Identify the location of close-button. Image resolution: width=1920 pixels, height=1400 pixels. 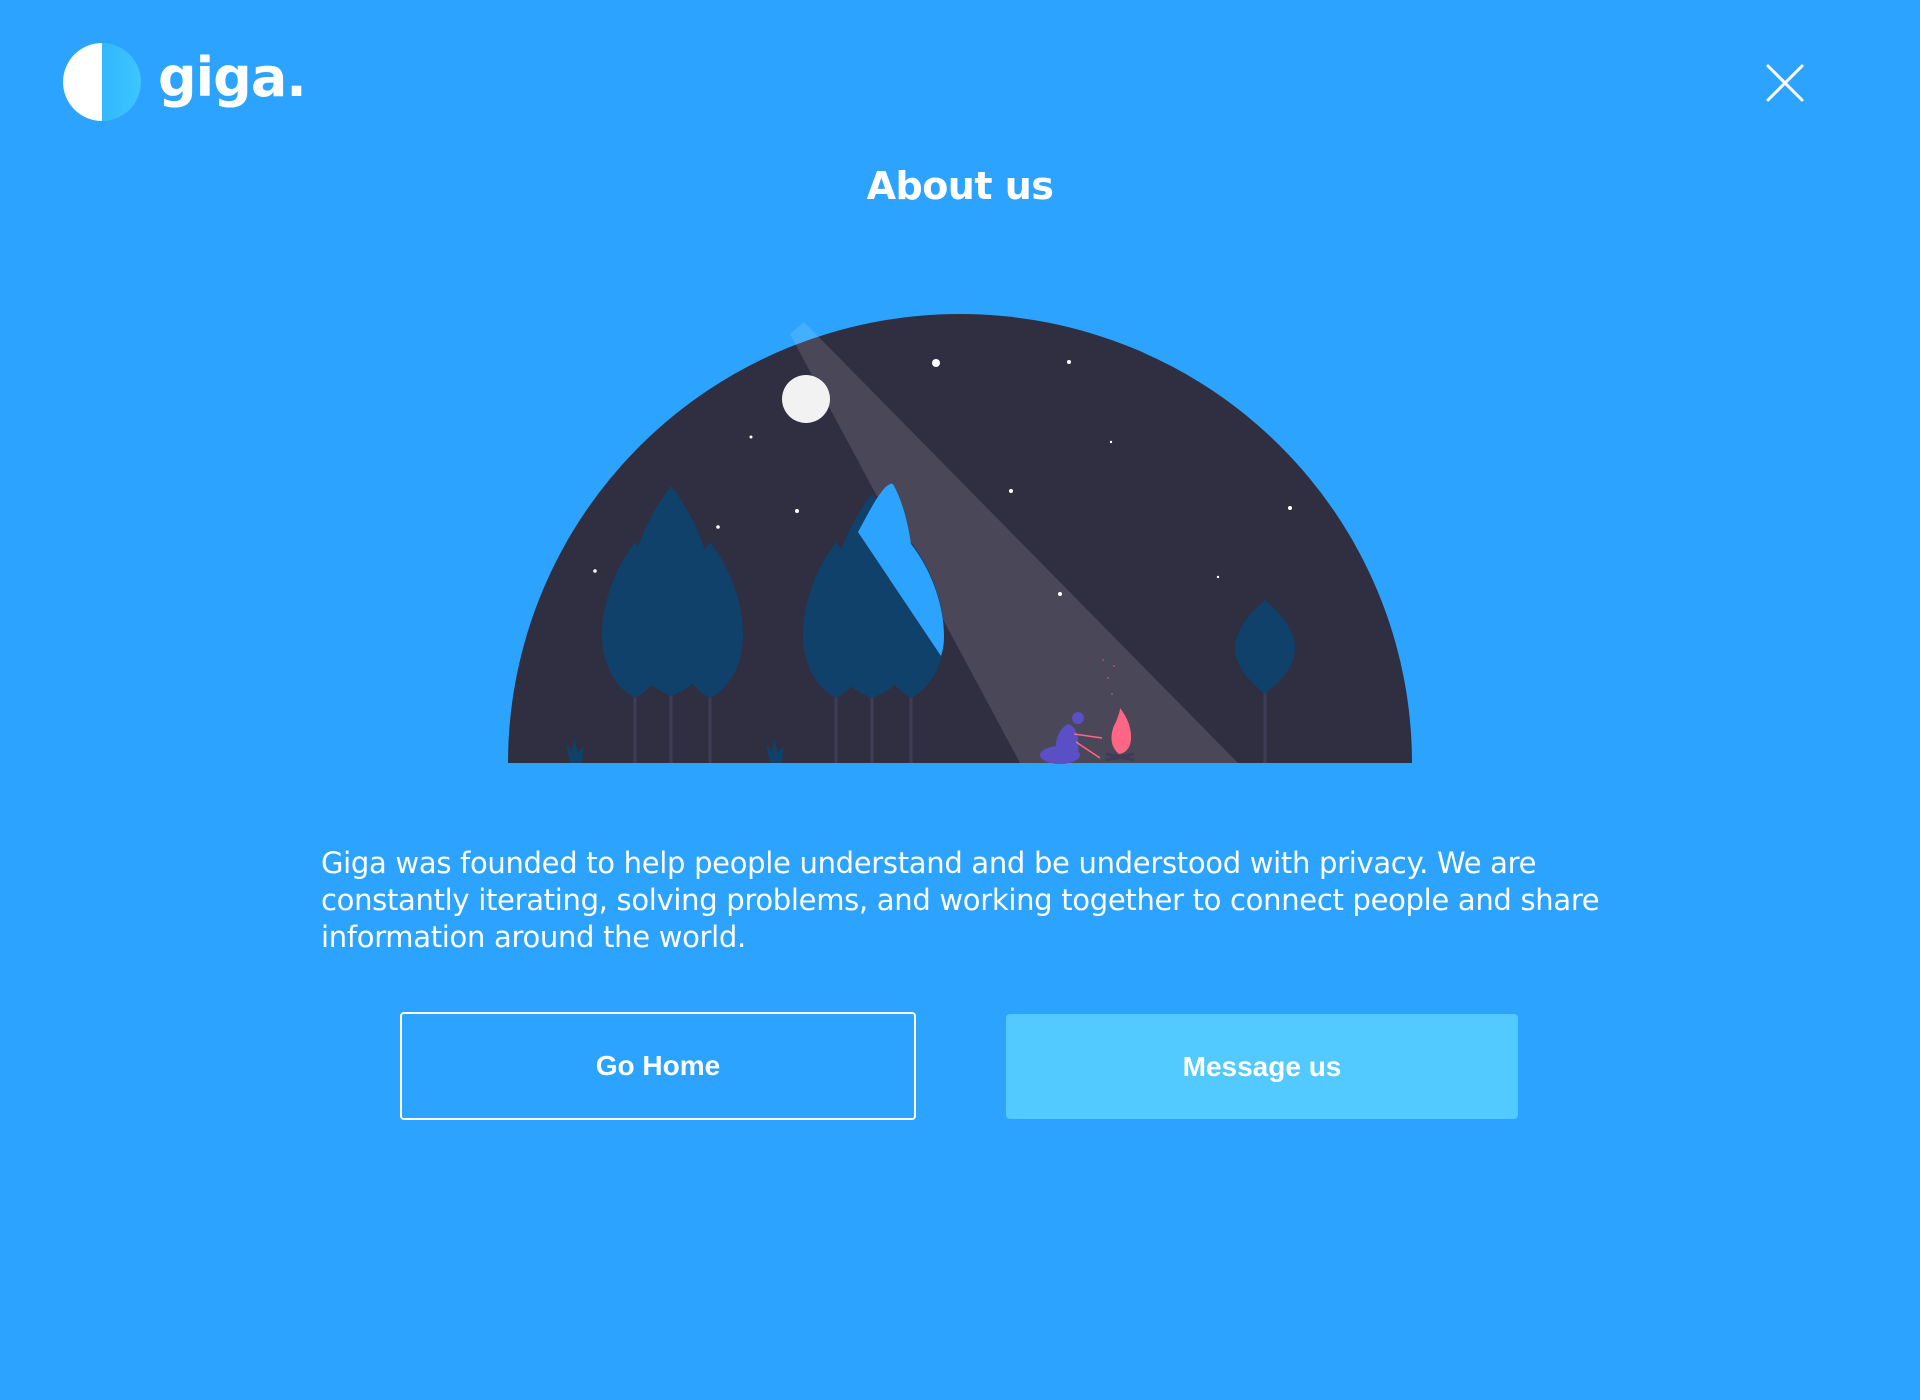
(1785, 83).